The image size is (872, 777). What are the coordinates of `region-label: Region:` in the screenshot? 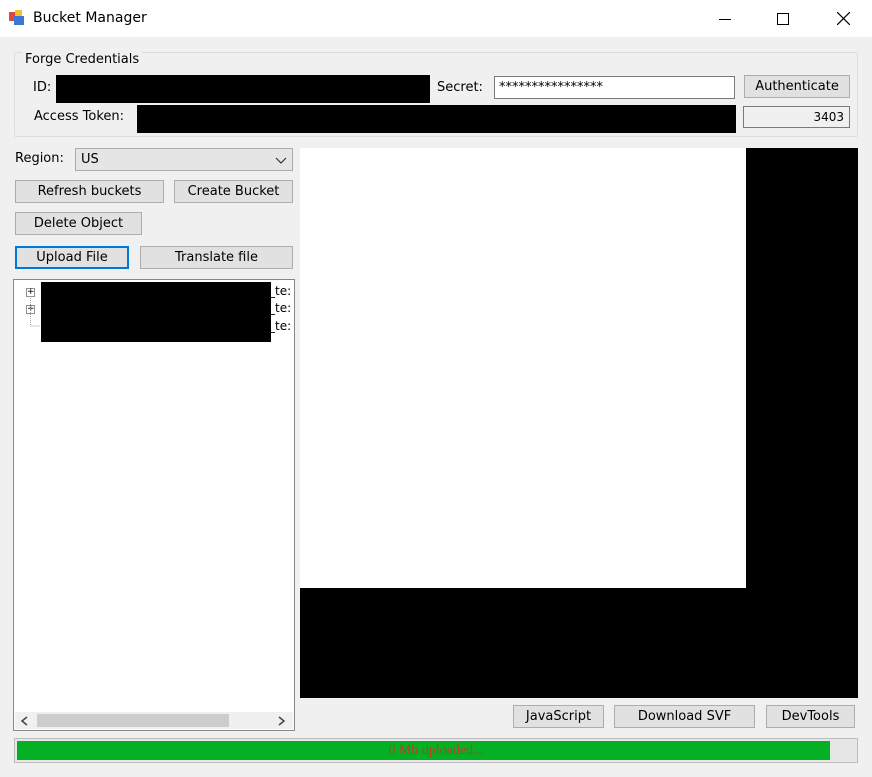 It's located at (39, 158).